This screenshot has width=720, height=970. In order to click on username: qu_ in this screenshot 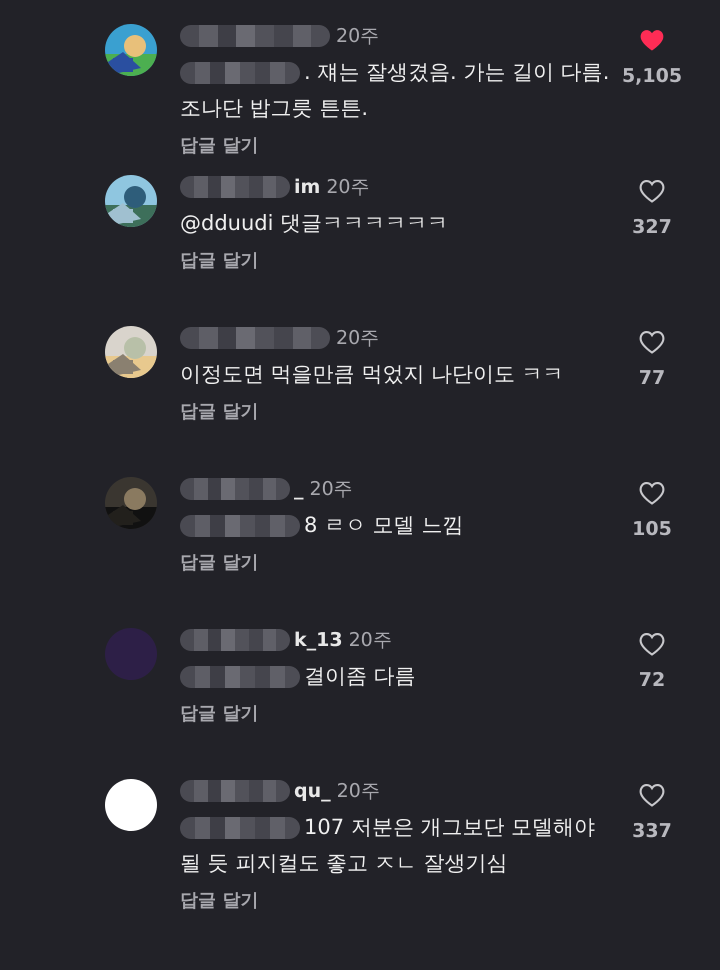, I will do `click(312, 791)`.